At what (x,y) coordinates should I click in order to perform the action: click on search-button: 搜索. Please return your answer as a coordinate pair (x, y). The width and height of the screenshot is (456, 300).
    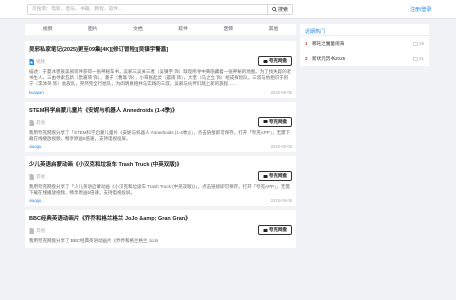
    Looking at the image, I should click on (280, 9).